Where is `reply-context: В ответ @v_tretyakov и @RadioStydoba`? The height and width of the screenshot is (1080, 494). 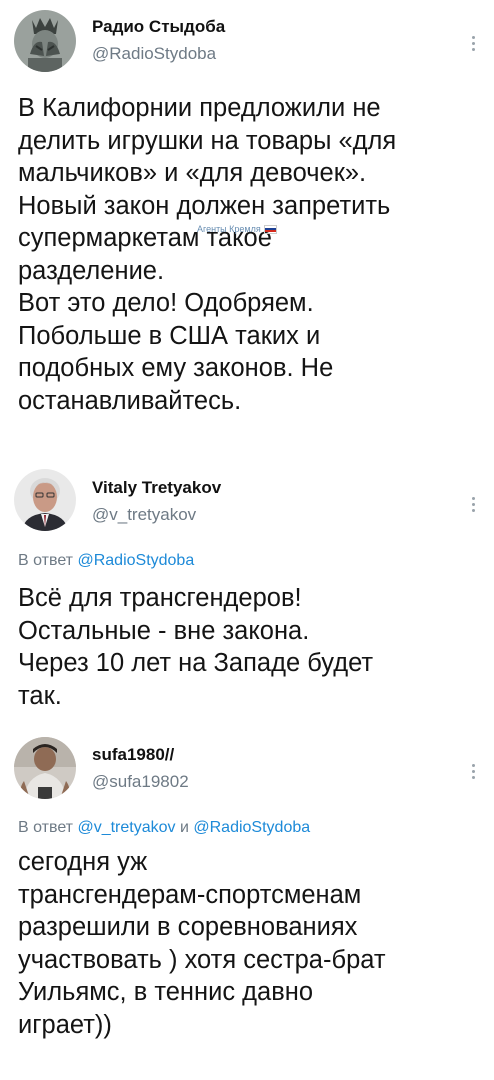
reply-context: В ответ @v_tretyakov и @RadioStydoba is located at coordinates (164, 828).